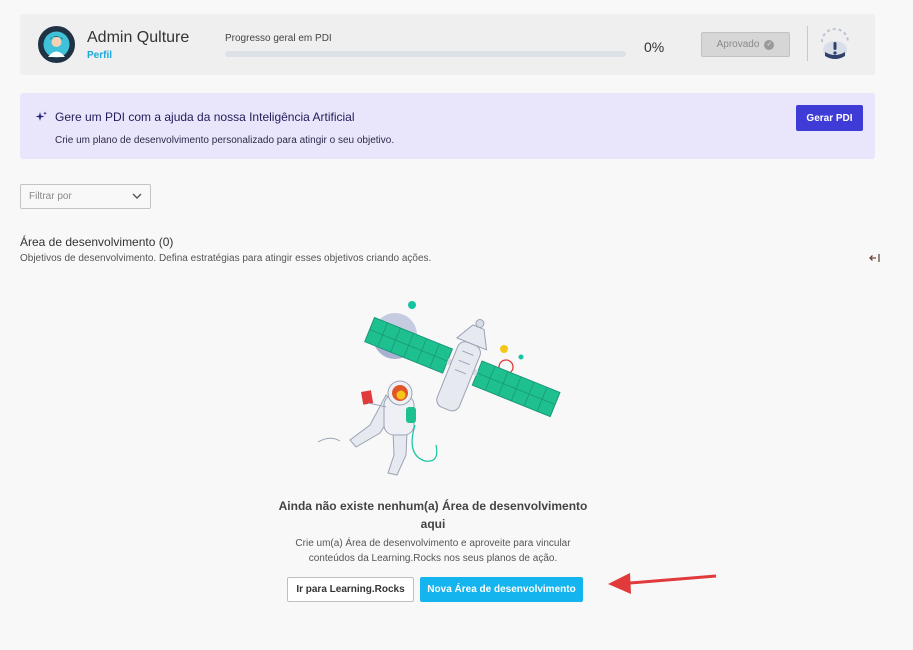 The height and width of the screenshot is (650, 913). I want to click on filter-select: Filtrar por, so click(85, 196).